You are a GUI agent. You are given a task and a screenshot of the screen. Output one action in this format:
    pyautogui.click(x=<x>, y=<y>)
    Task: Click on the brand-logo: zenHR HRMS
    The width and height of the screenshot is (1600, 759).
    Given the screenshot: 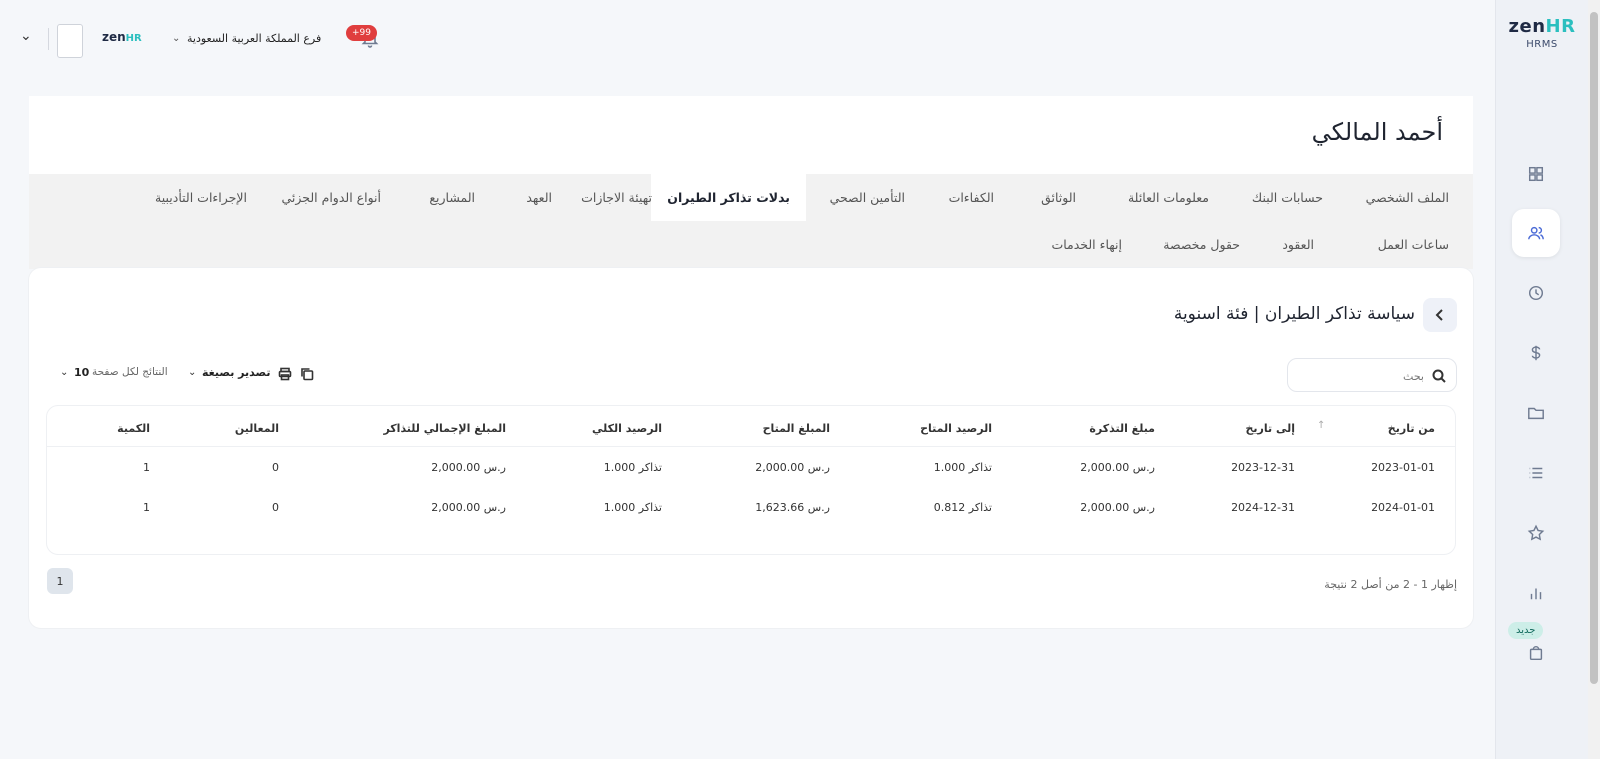 What is the action you would take?
    pyautogui.click(x=1542, y=33)
    